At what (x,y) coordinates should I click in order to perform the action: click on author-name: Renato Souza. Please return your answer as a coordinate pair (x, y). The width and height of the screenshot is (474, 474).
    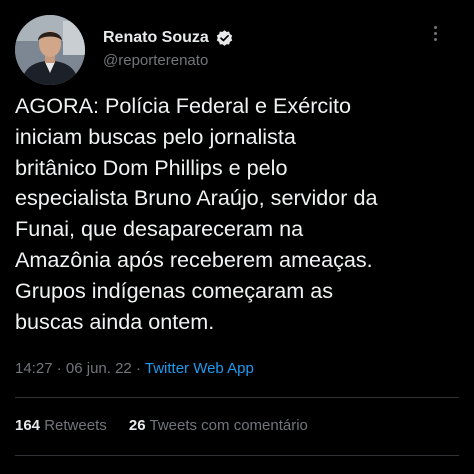
    Looking at the image, I should click on (156, 38).